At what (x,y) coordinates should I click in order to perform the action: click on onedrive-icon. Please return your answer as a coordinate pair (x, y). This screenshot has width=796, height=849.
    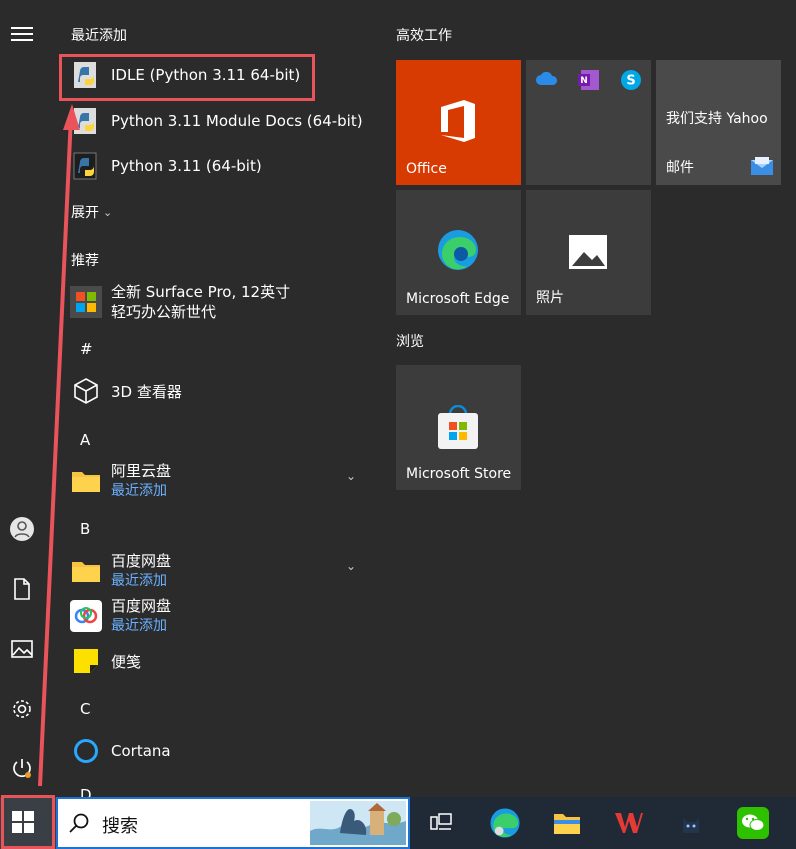
    Looking at the image, I should click on (547, 80).